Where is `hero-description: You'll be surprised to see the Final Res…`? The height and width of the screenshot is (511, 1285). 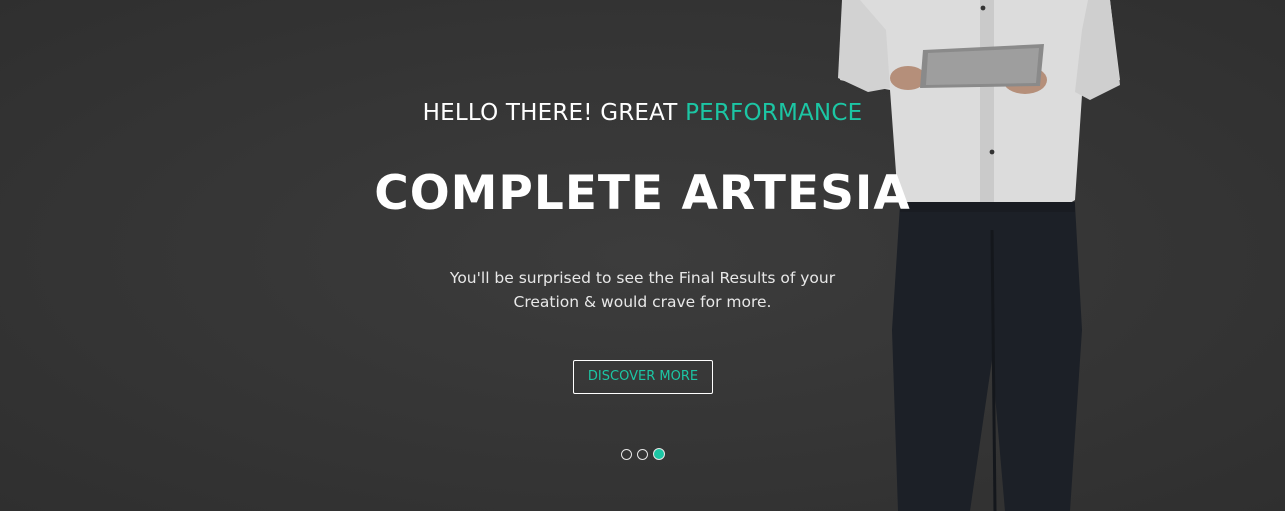
hero-description: You'll be surprised to see the Final Res… is located at coordinates (642, 290).